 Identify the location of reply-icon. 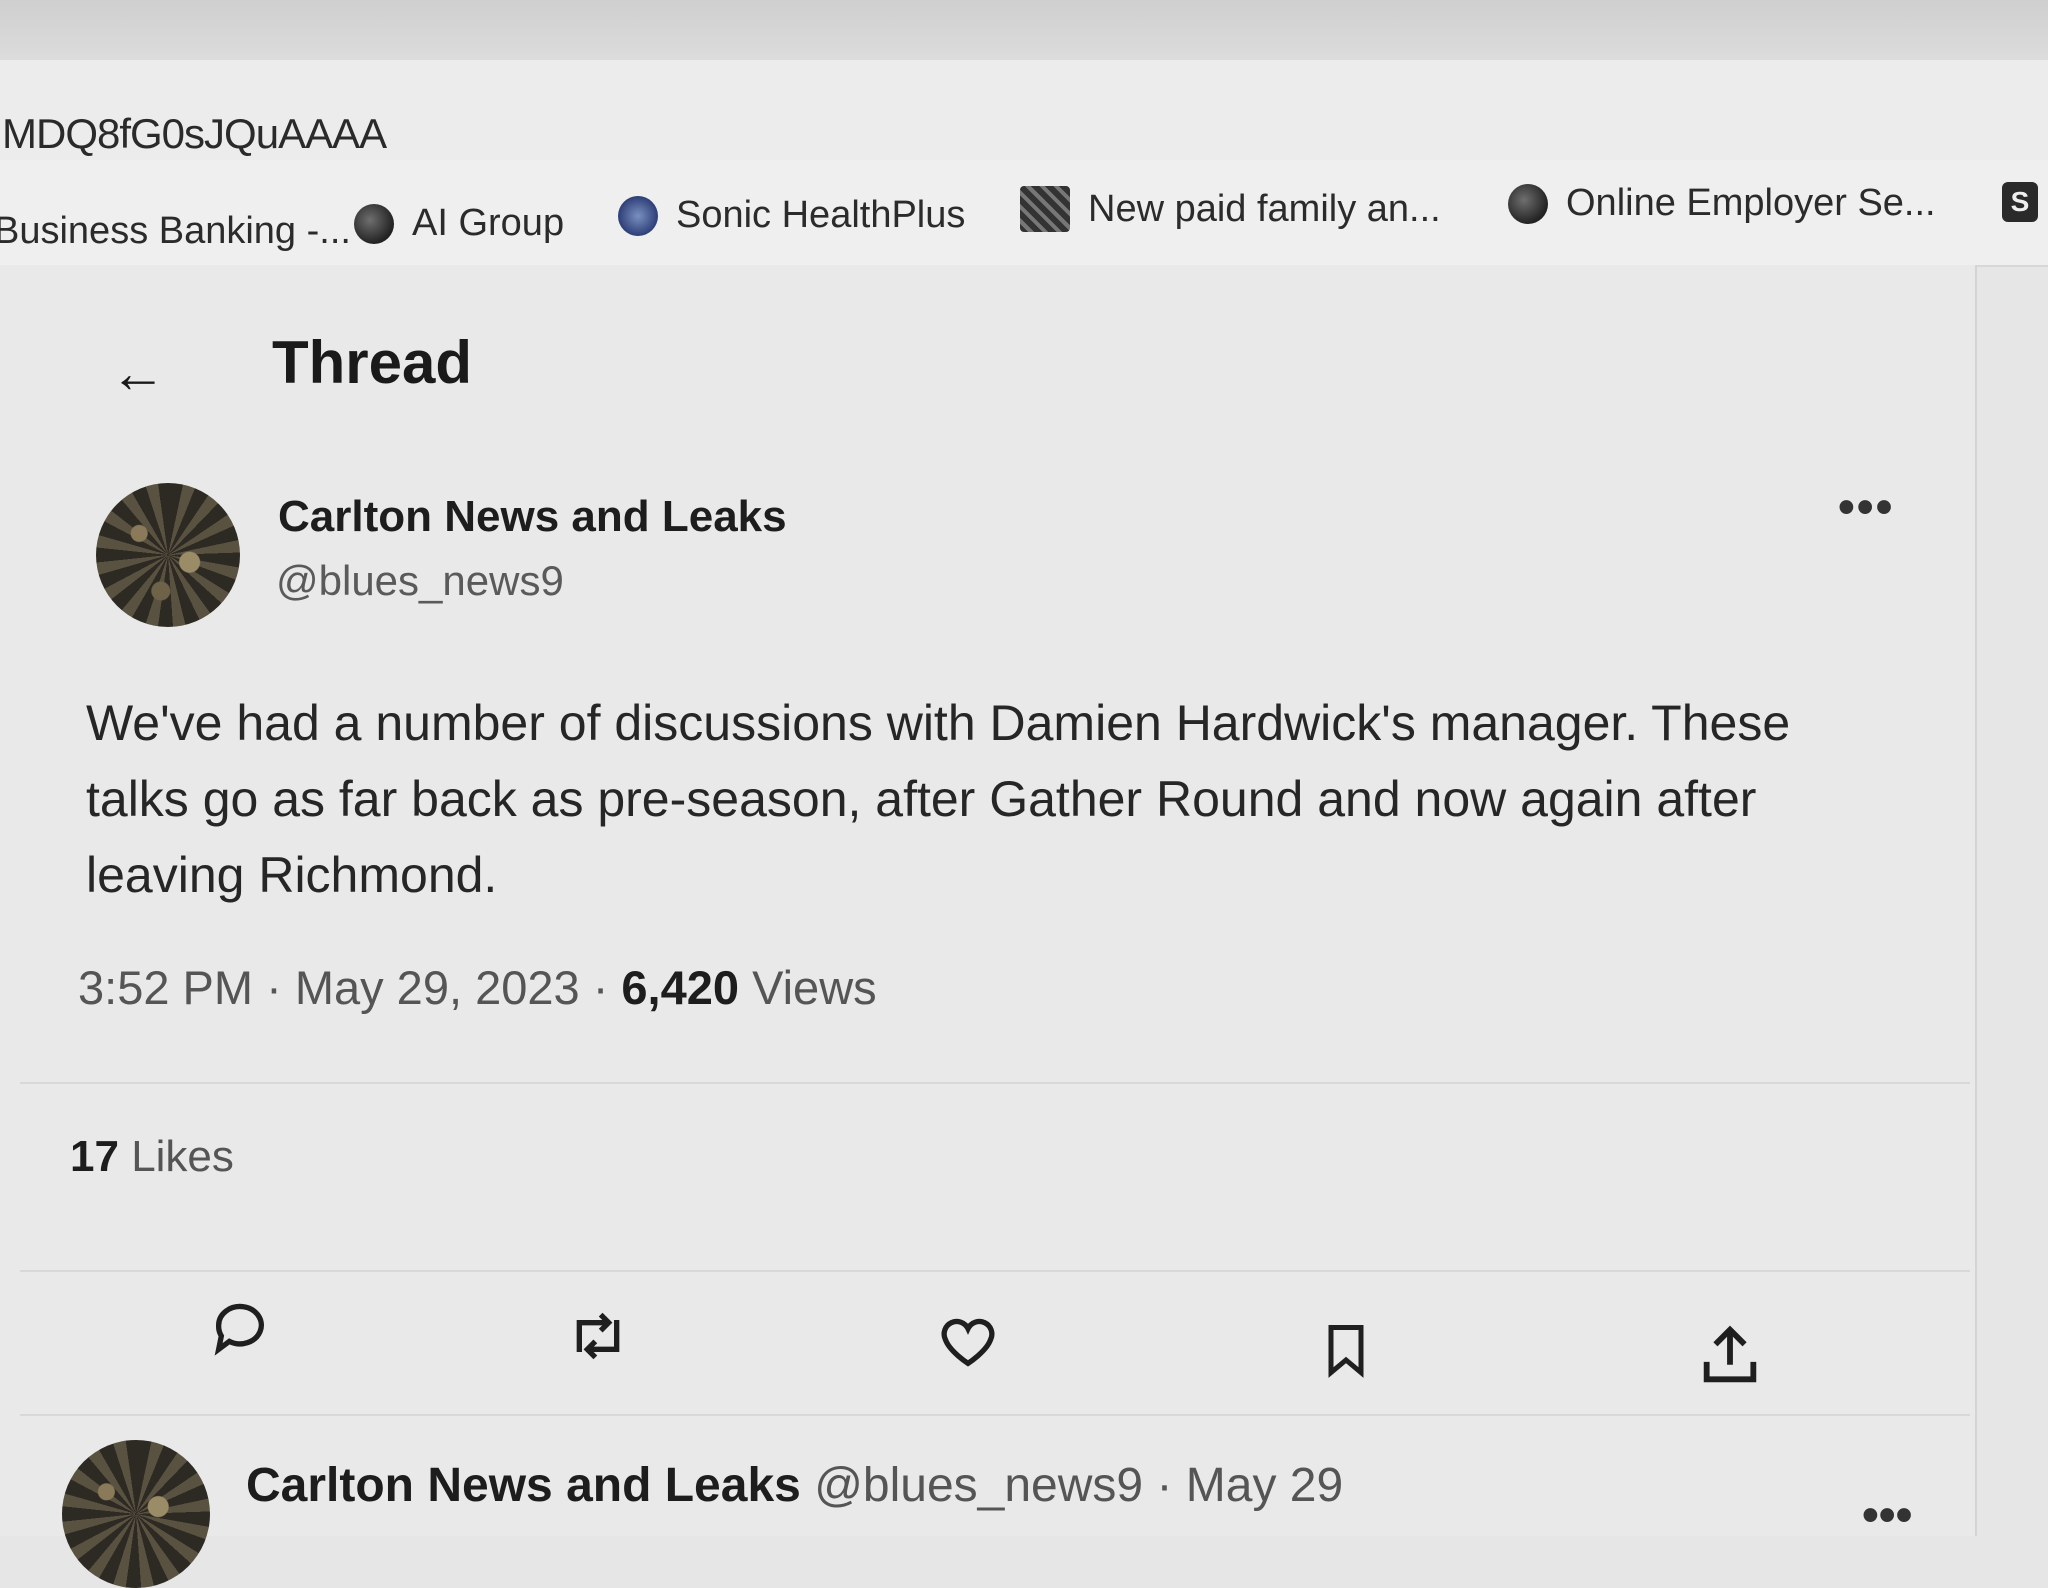
(239, 1329).